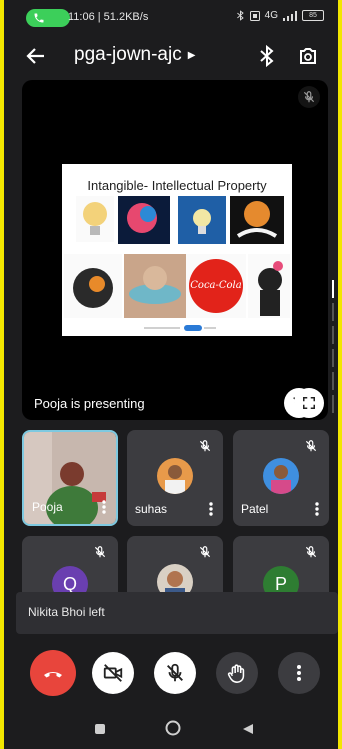  I want to click on network-type-label: 4G, so click(271, 15).